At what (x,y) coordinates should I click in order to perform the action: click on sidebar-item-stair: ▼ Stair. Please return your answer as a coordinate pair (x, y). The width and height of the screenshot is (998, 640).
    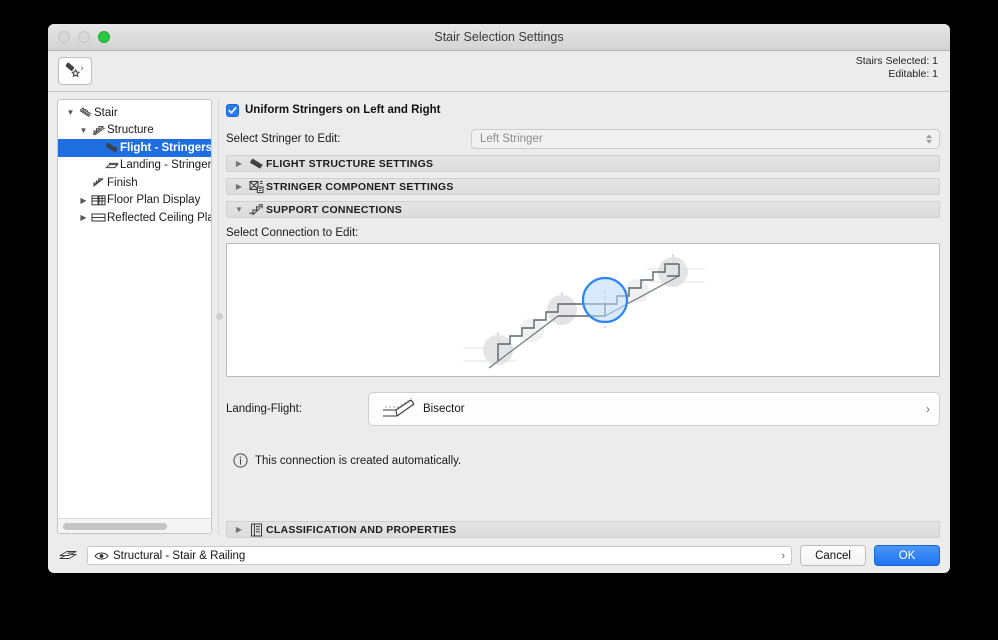
    Looking at the image, I should click on (134, 113).